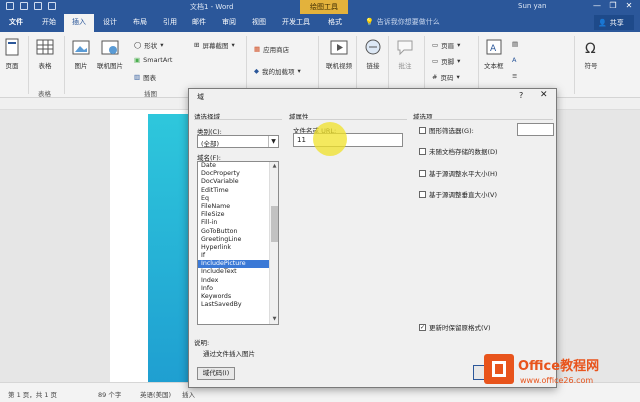  What do you see at coordinates (32, 394) in the screenshot?
I see `page-info: 第 1 页，共 1 页` at bounding box center [32, 394].